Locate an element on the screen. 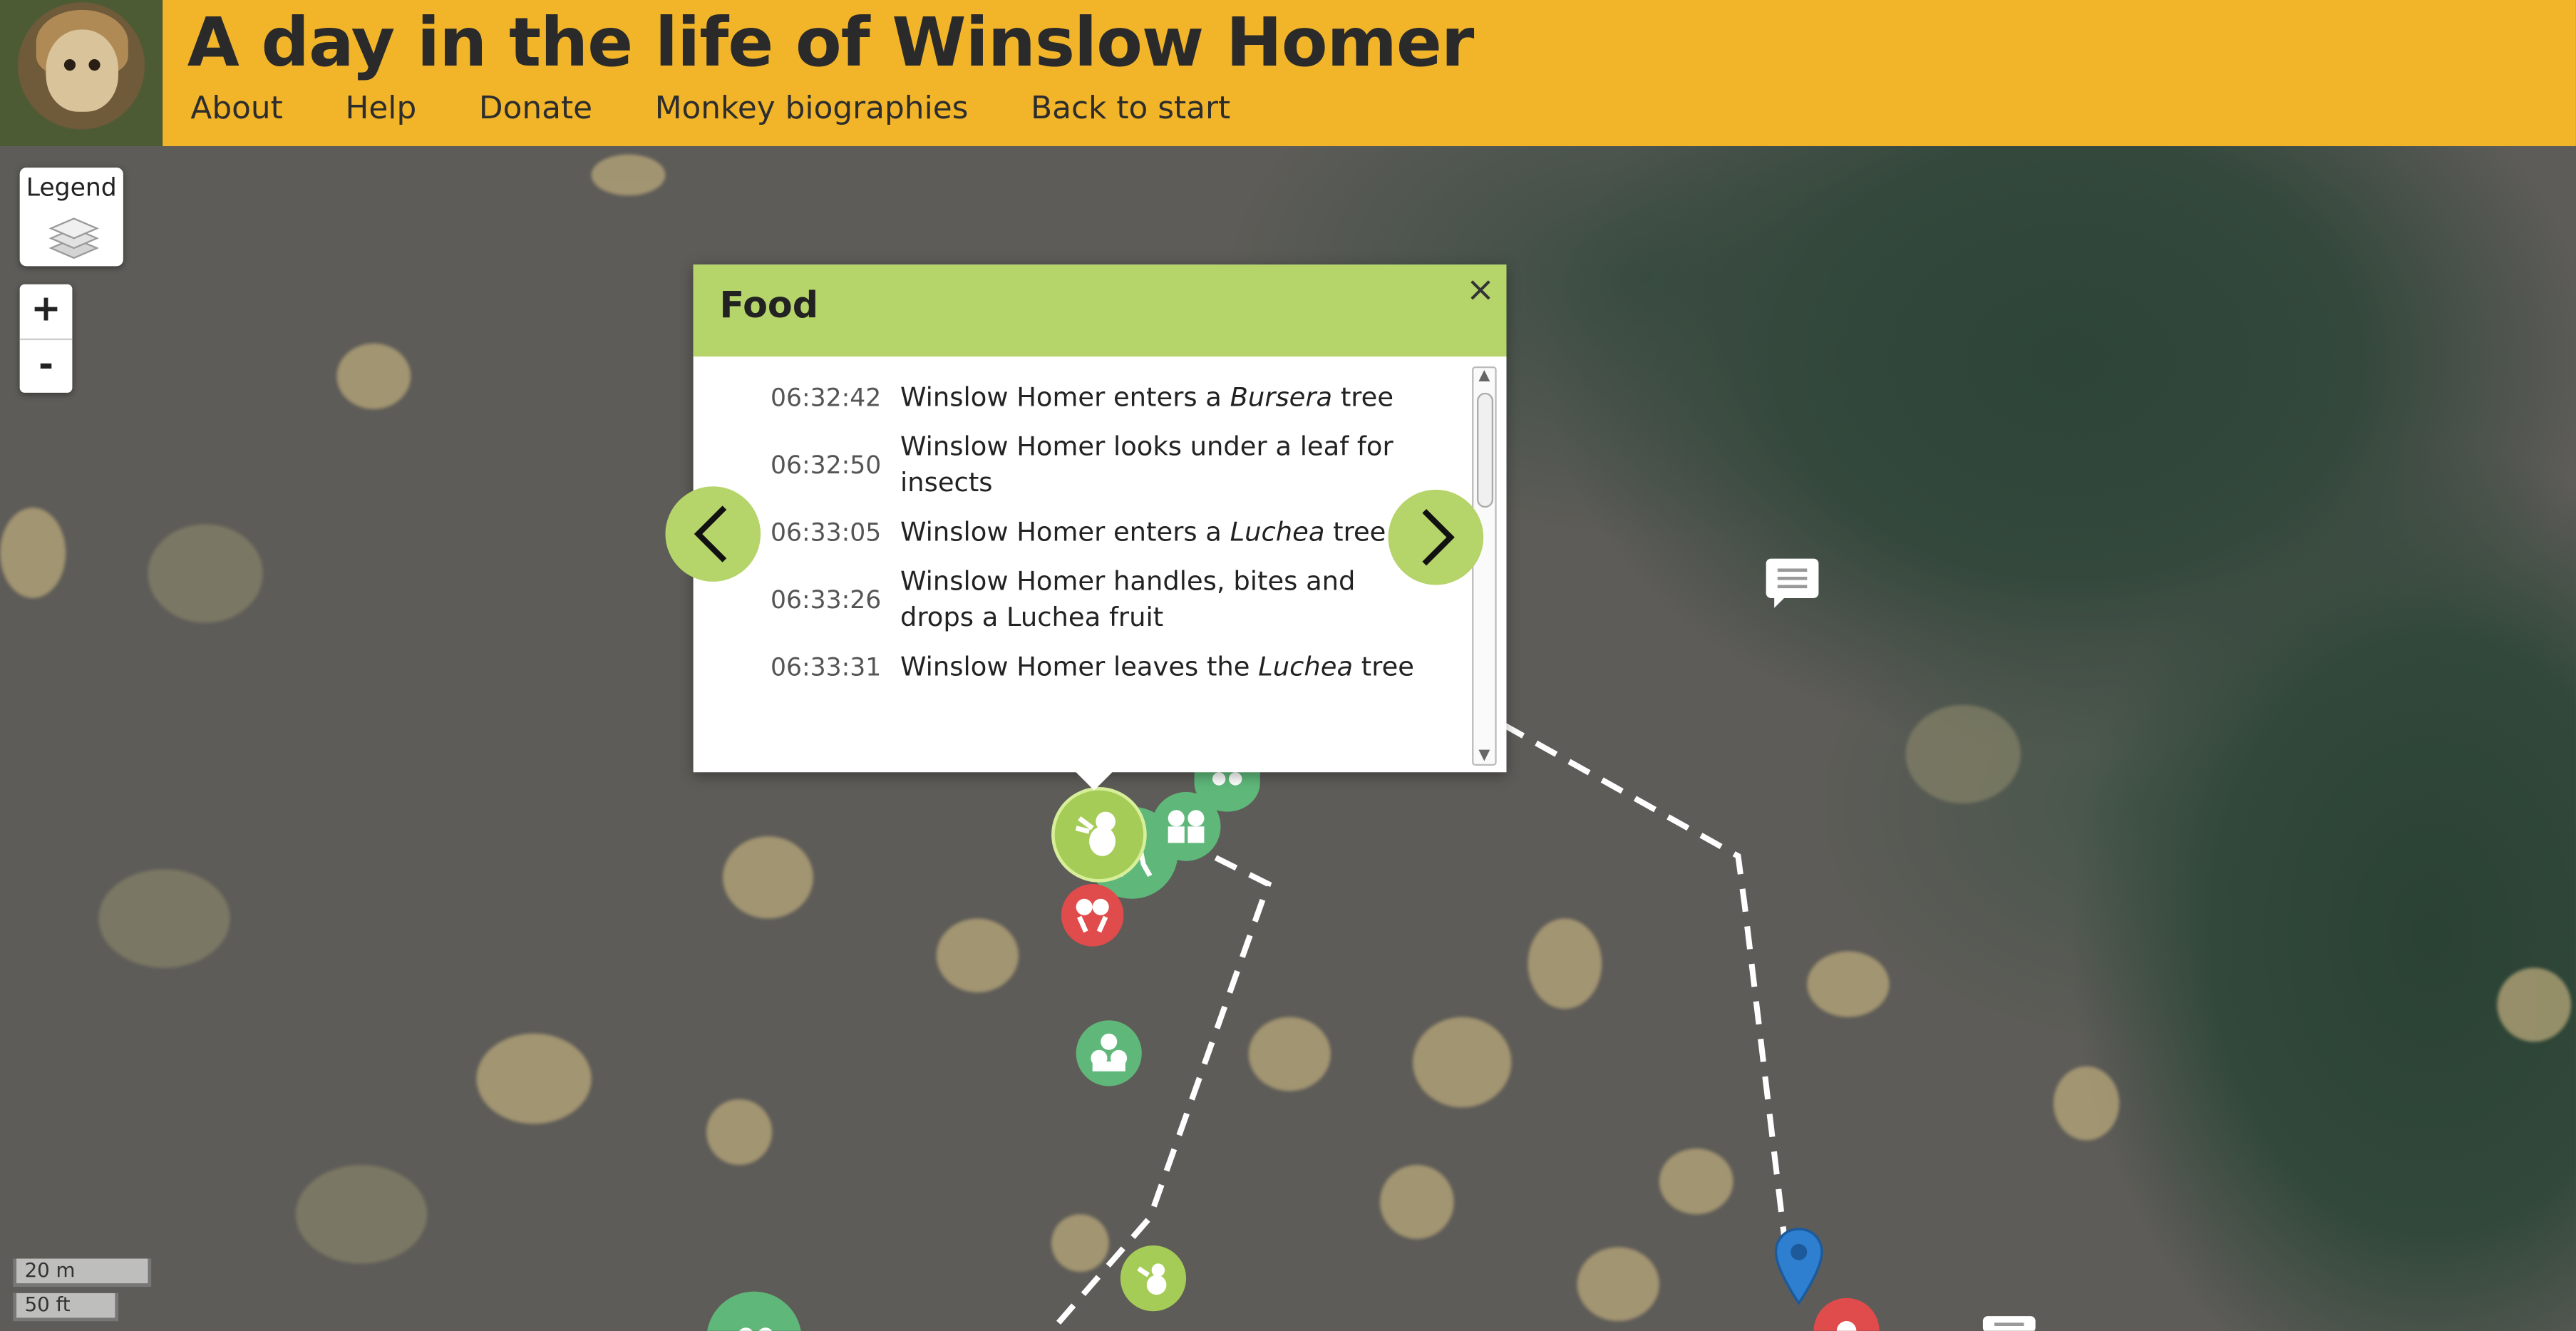  popup-title: Food is located at coordinates (769, 306).